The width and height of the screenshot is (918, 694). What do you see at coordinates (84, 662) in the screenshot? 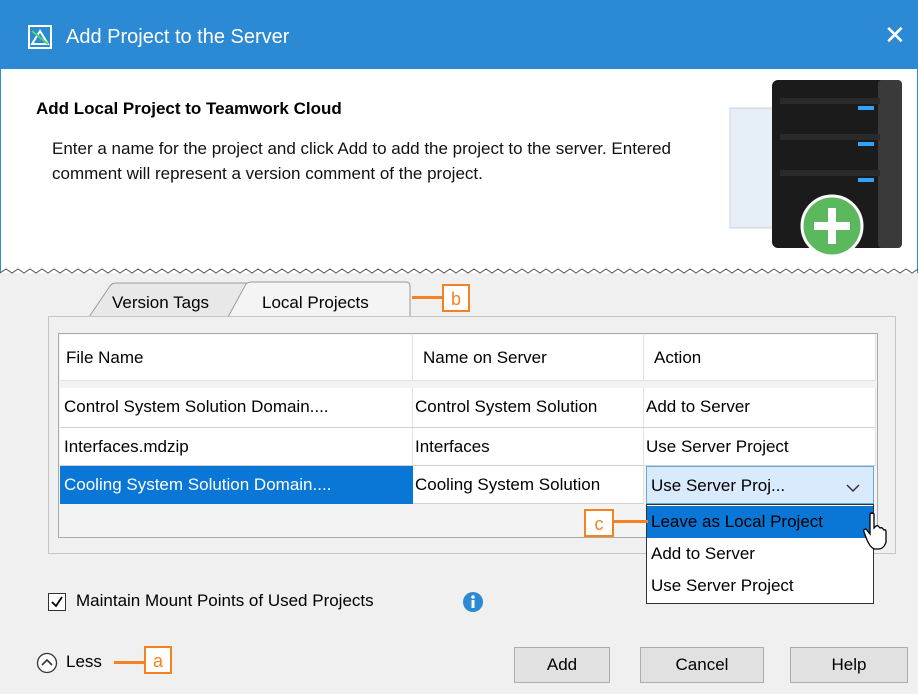
I see `less-toggle: Less` at bounding box center [84, 662].